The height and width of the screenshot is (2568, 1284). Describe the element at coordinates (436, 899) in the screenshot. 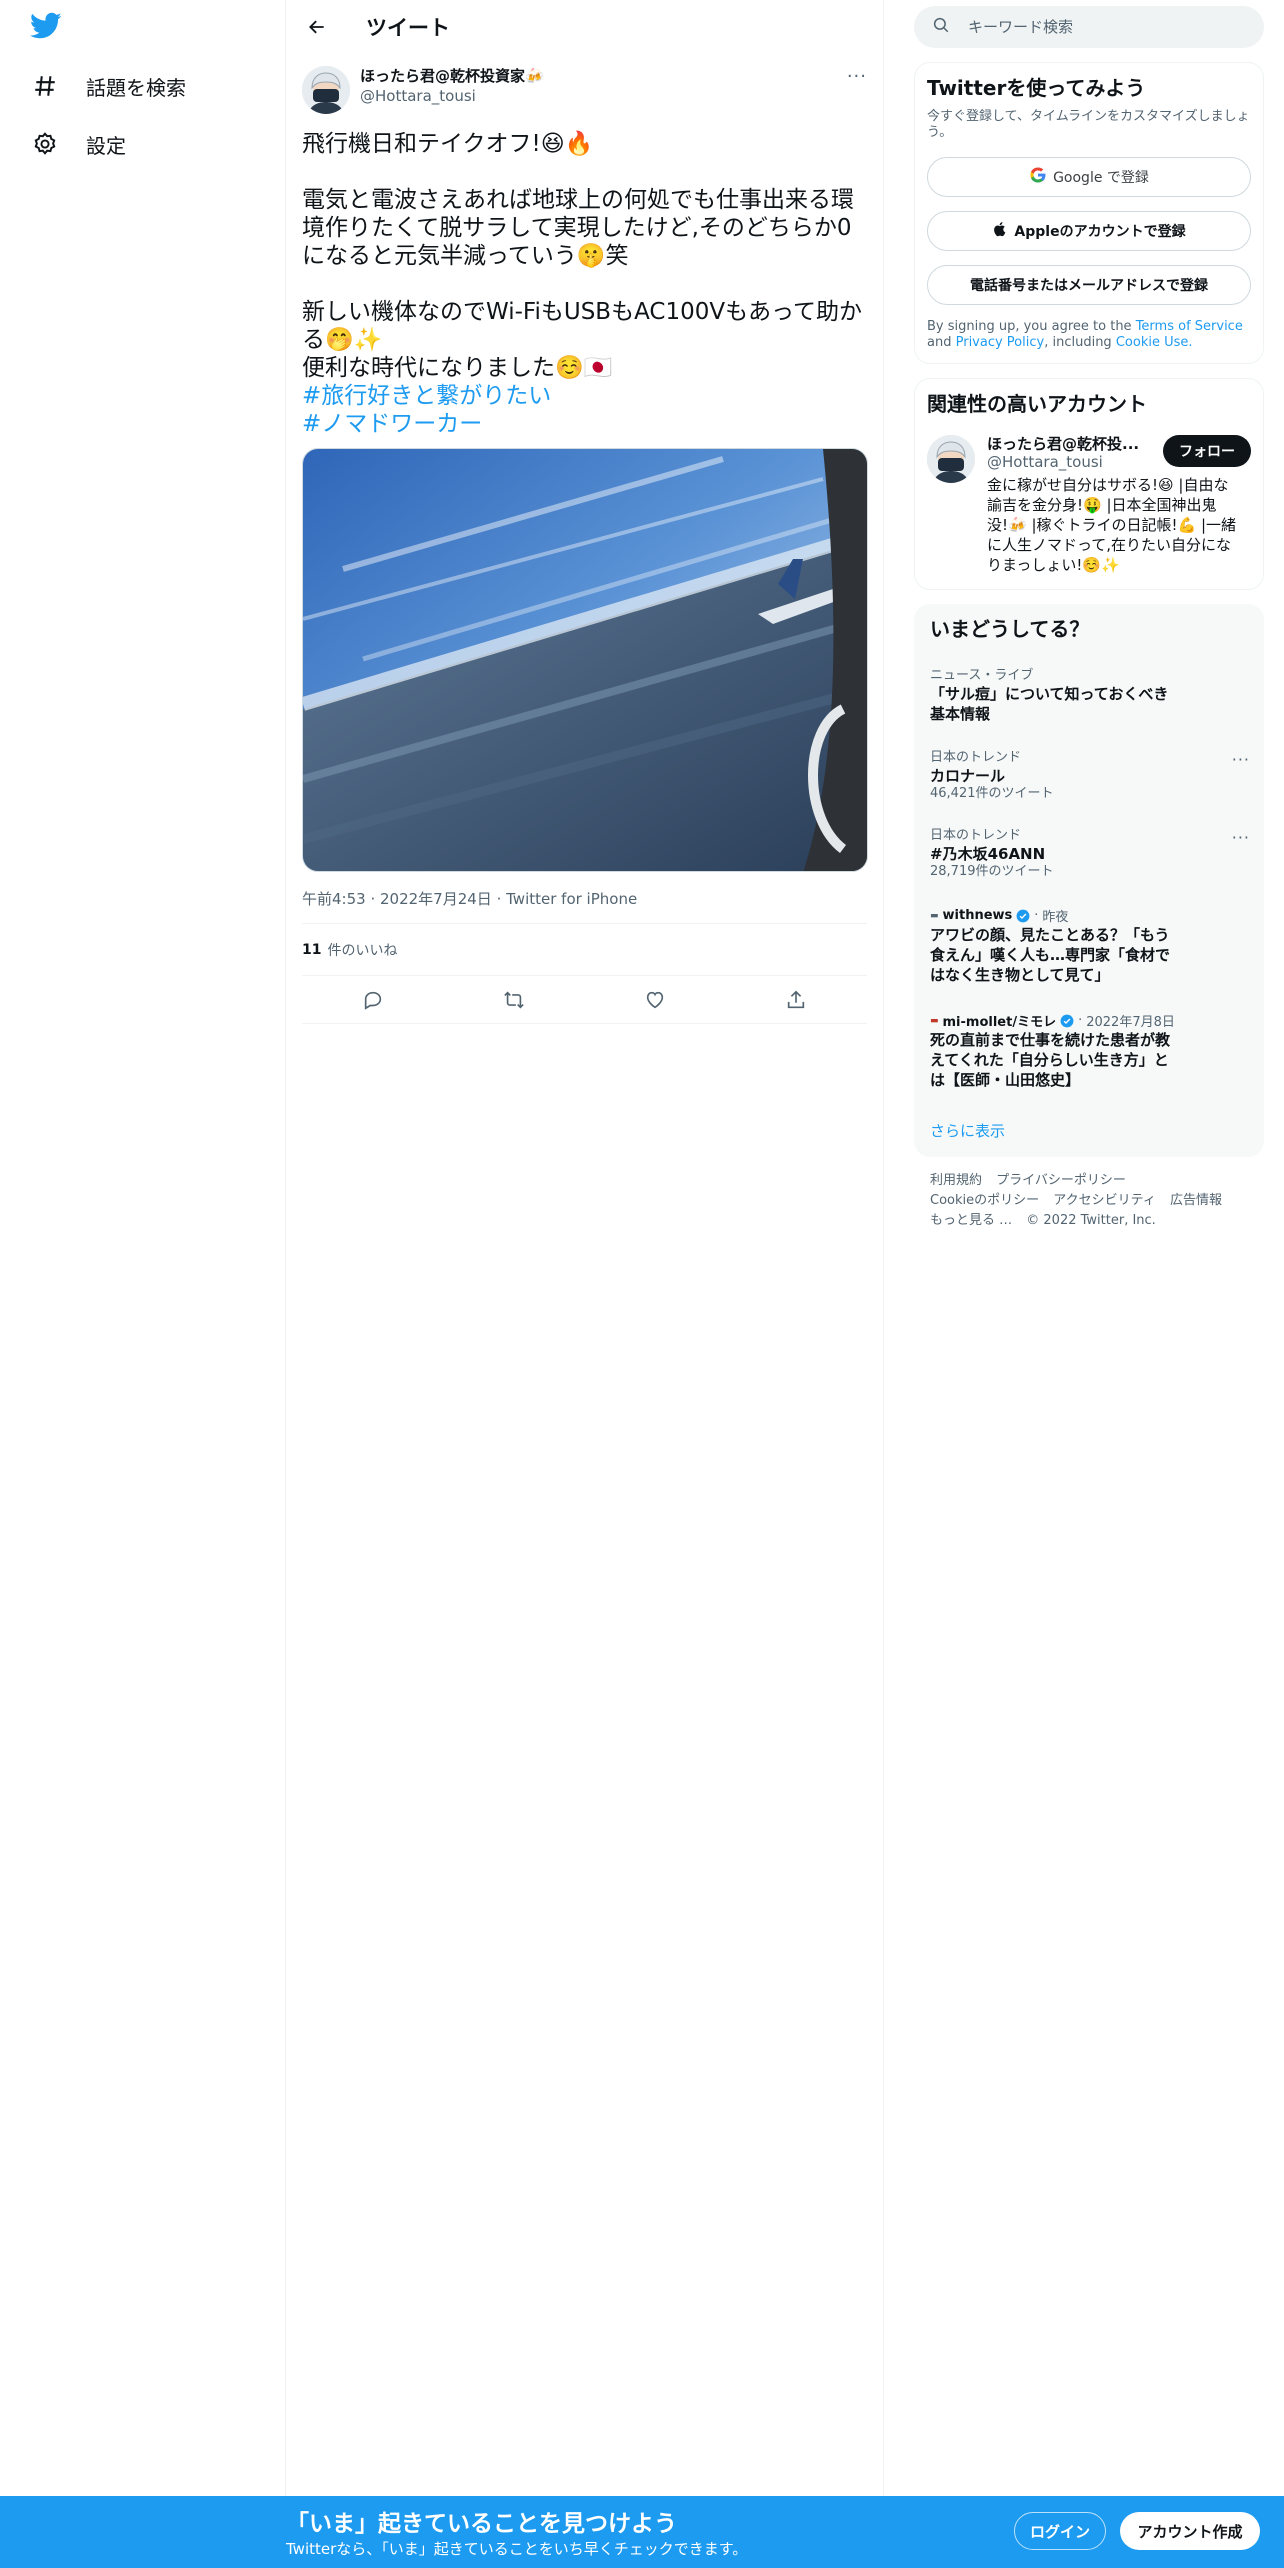

I see `tweet-date: 2022年7月24日` at that location.